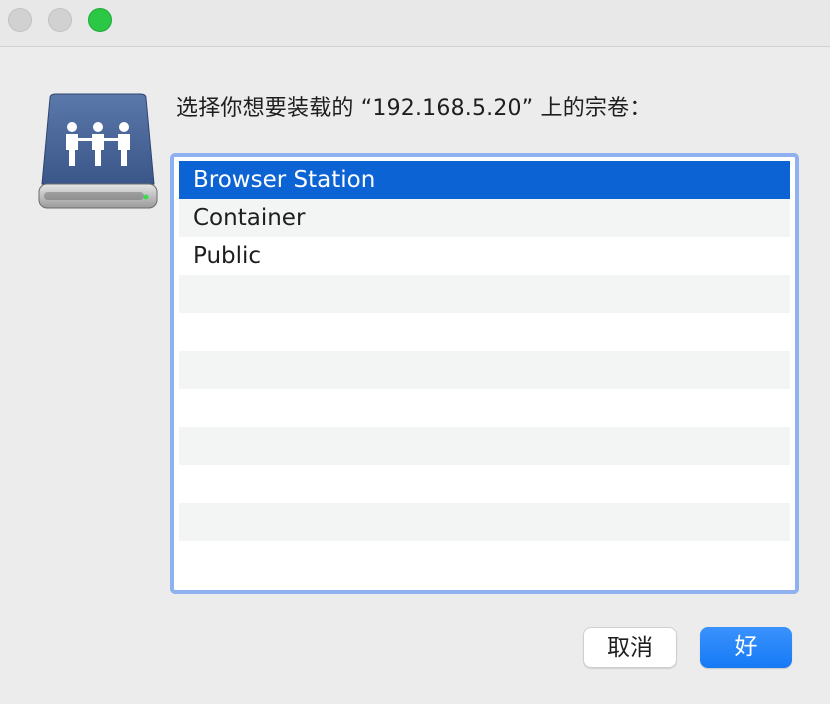 The width and height of the screenshot is (830, 704). Describe the element at coordinates (98, 151) in the screenshot. I see `shared-drive-icon` at that location.